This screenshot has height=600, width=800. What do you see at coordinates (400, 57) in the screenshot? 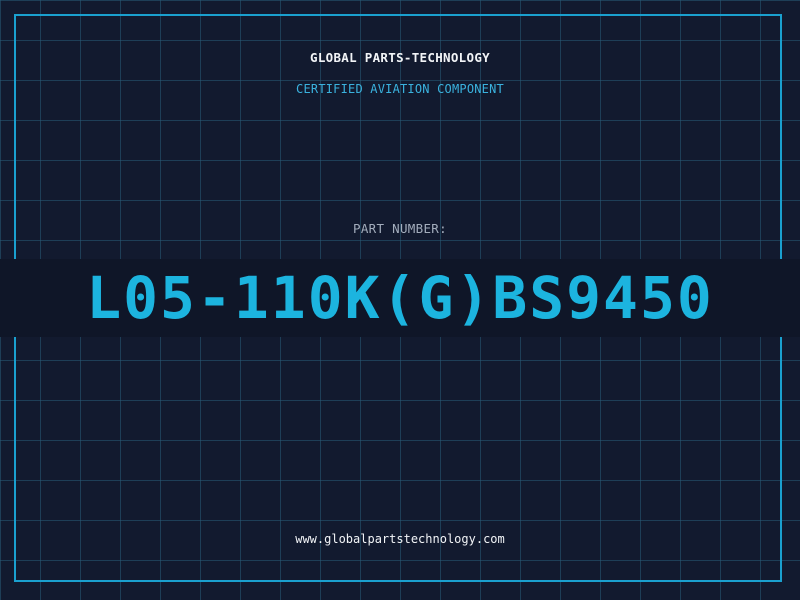
I see `company-title: GLOBAL PARTS-TECHNOLOGY` at bounding box center [400, 57].